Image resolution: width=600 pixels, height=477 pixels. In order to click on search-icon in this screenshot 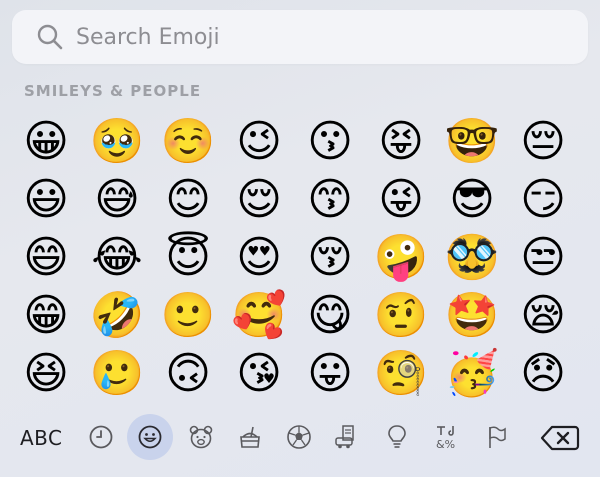, I will do `click(50, 37)`.